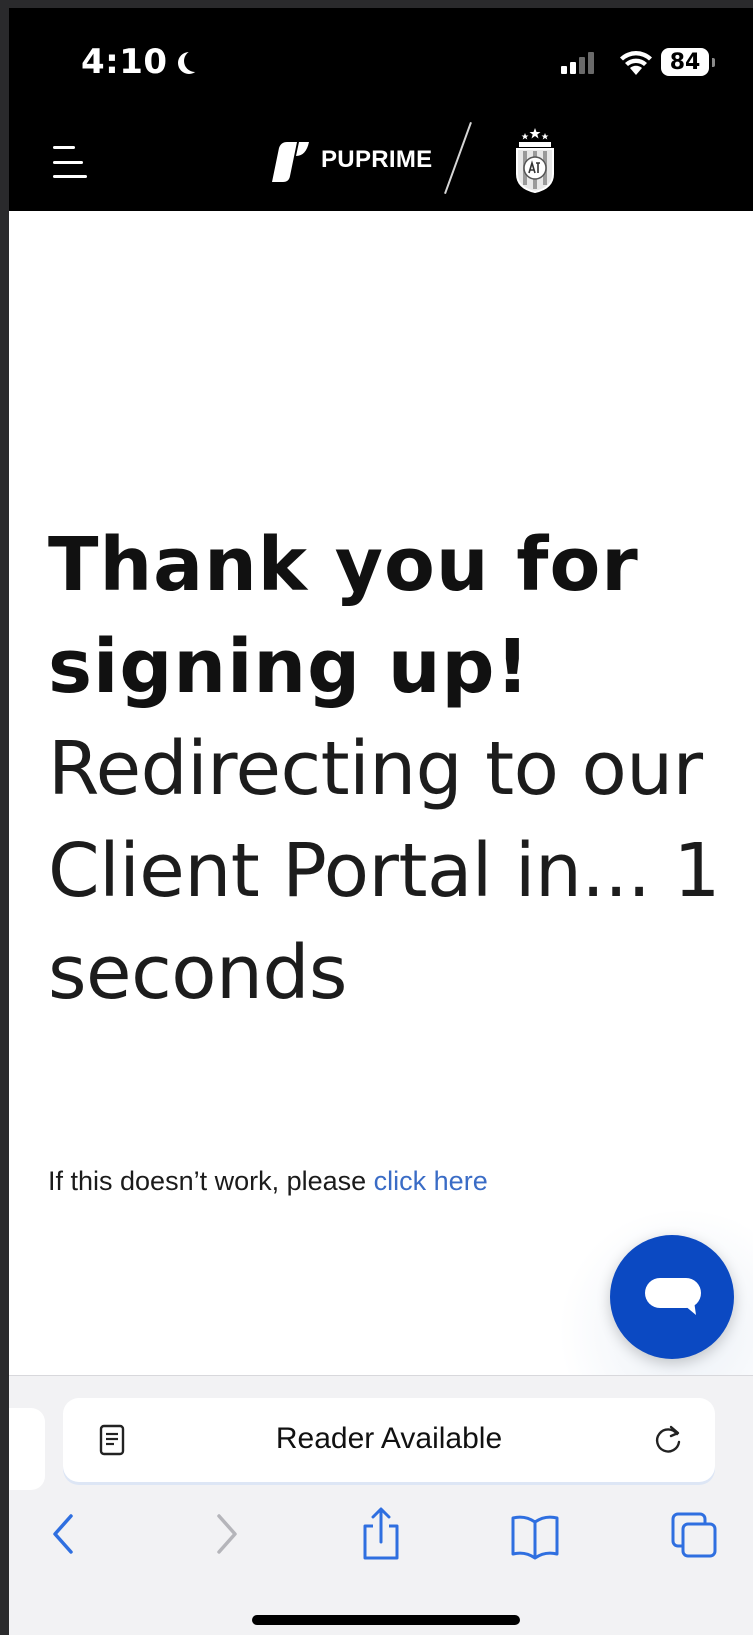 This screenshot has width=753, height=1635. I want to click on chat-button, so click(672, 1297).